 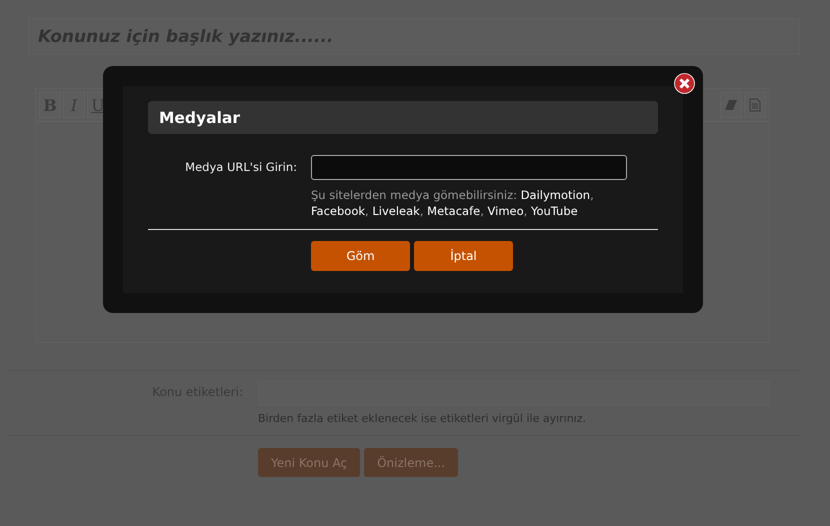 I want to click on url-field, so click(x=469, y=167).